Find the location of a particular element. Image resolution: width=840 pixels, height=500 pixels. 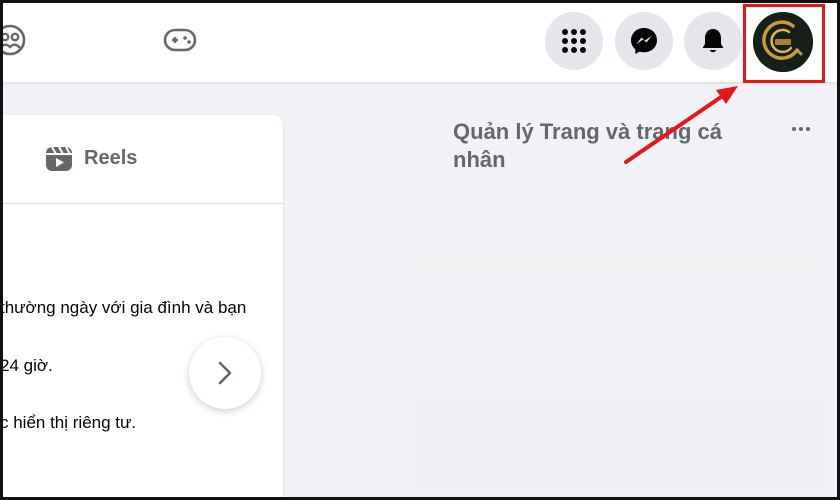

card-divider is located at coordinates (141, 203).